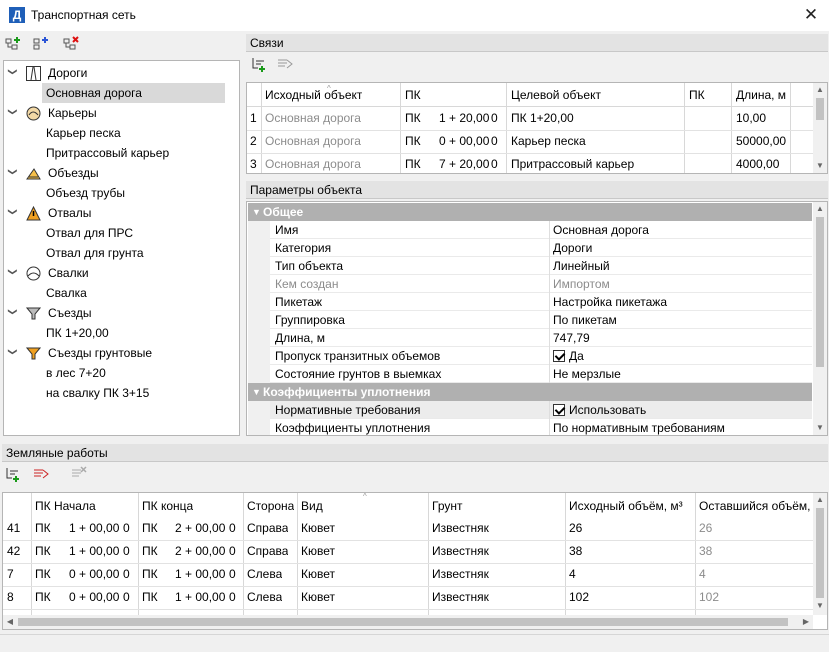  Describe the element at coordinates (530, 320) in the screenshot. I see `param-row: Группировка По пикетам` at that location.